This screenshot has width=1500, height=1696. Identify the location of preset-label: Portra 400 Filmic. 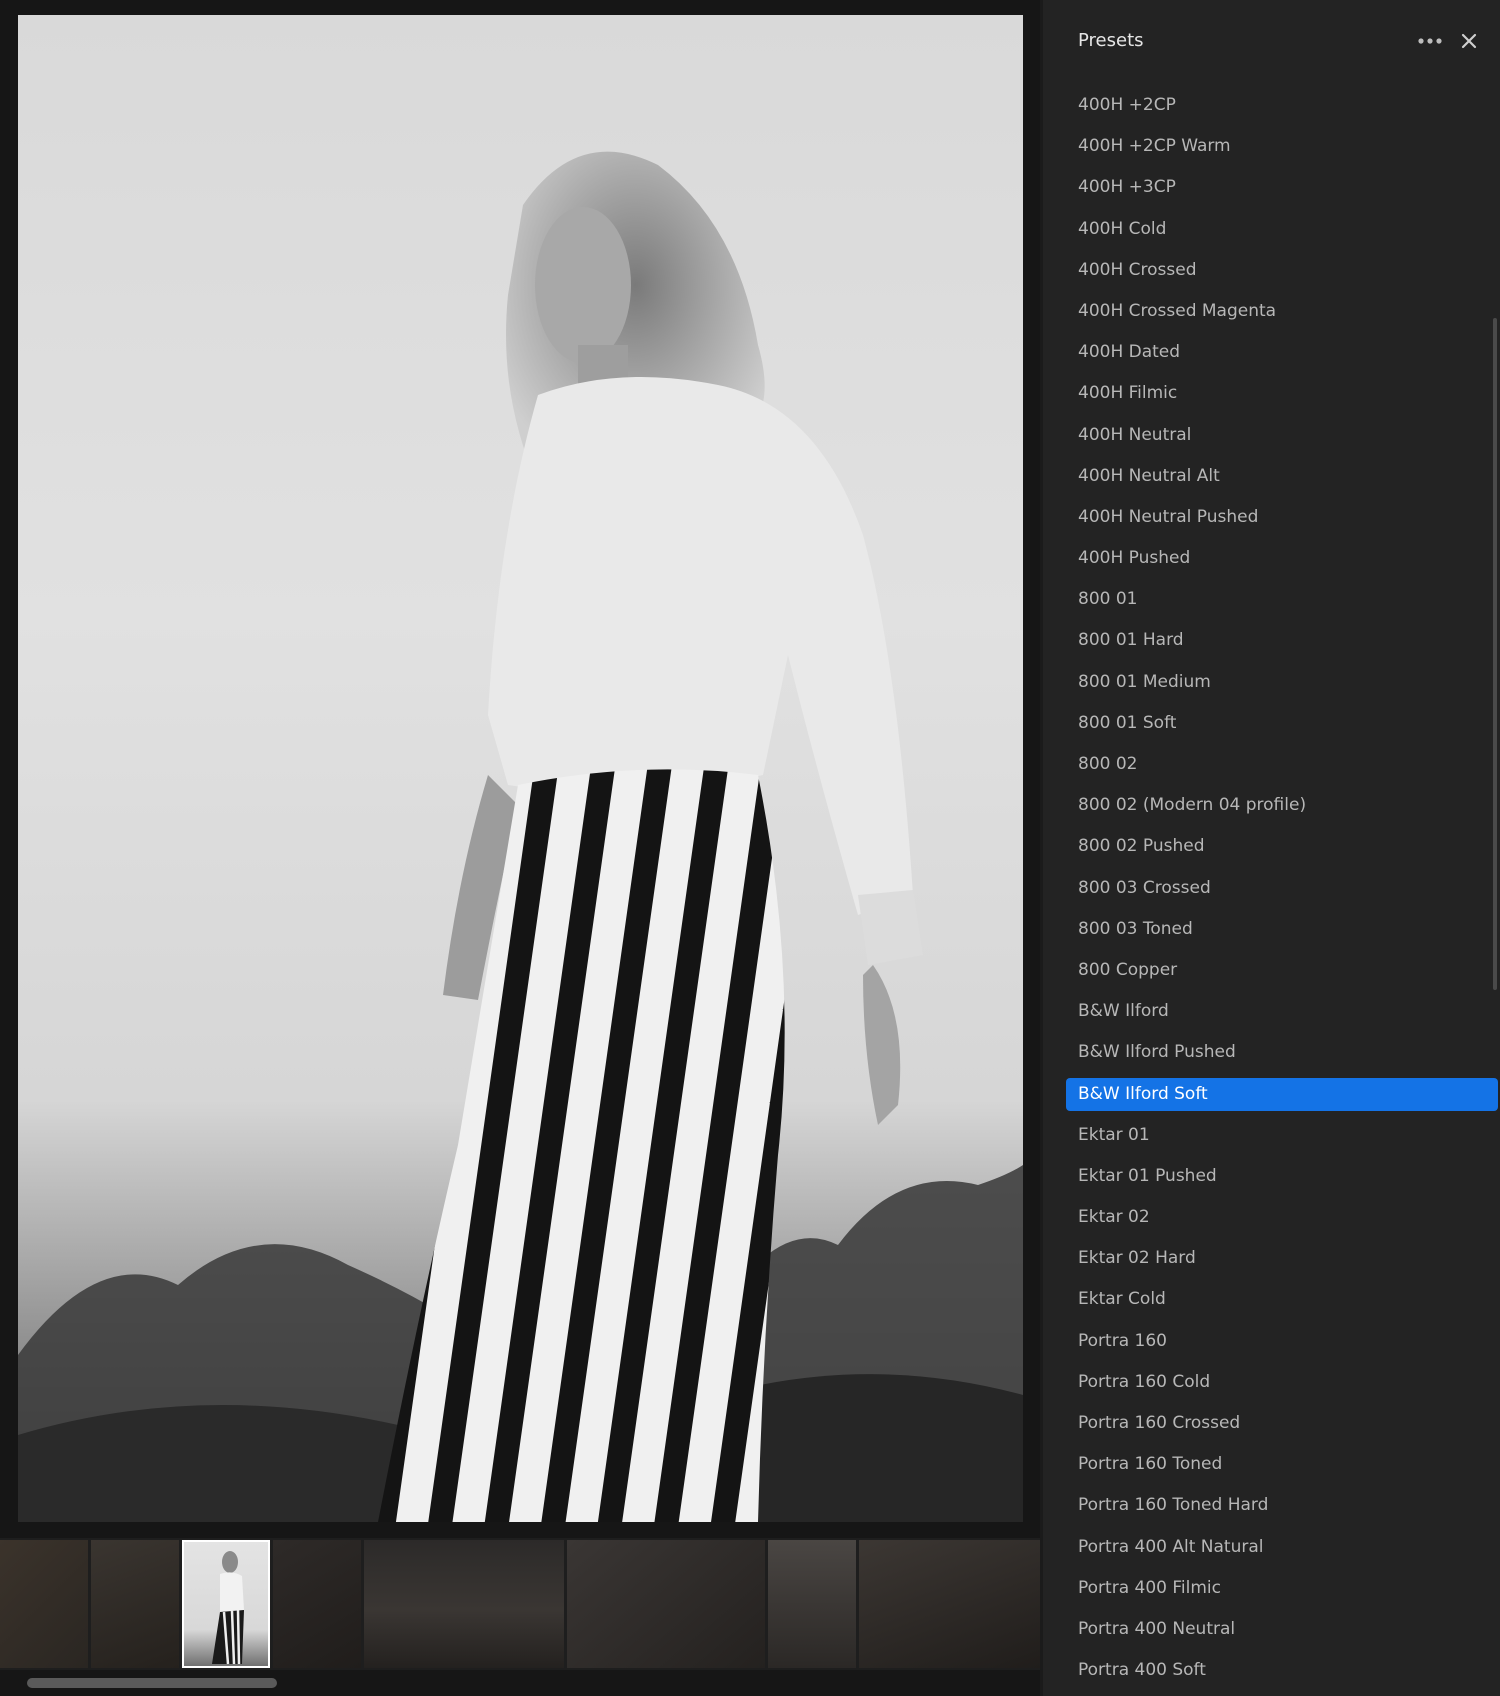
(1149, 1587).